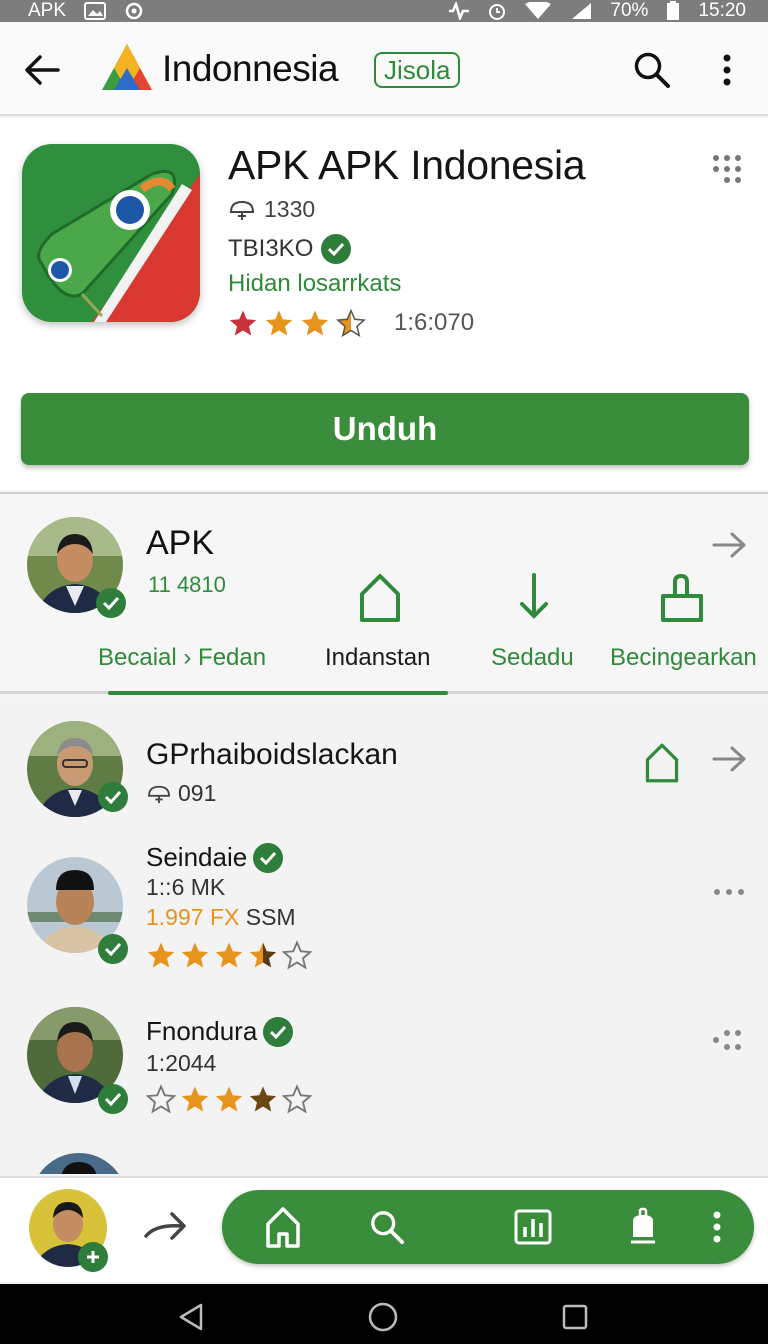  Describe the element at coordinates (271, 209) in the screenshot. I see `downloads-row: 1330` at that location.